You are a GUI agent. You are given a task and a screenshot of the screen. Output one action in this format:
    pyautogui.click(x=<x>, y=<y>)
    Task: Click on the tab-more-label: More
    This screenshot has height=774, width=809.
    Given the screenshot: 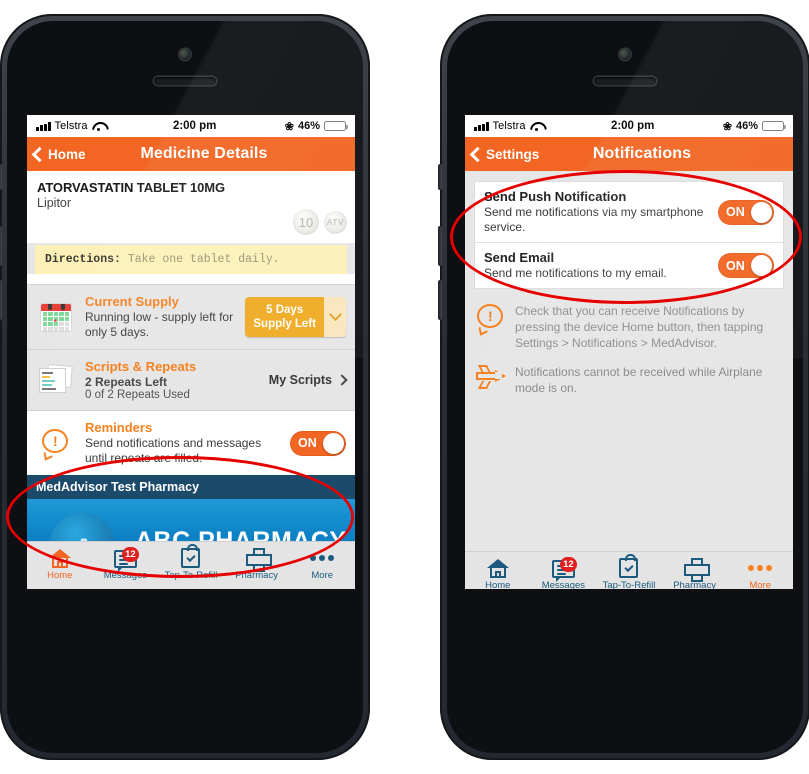 What is the action you would take?
    pyautogui.click(x=322, y=575)
    